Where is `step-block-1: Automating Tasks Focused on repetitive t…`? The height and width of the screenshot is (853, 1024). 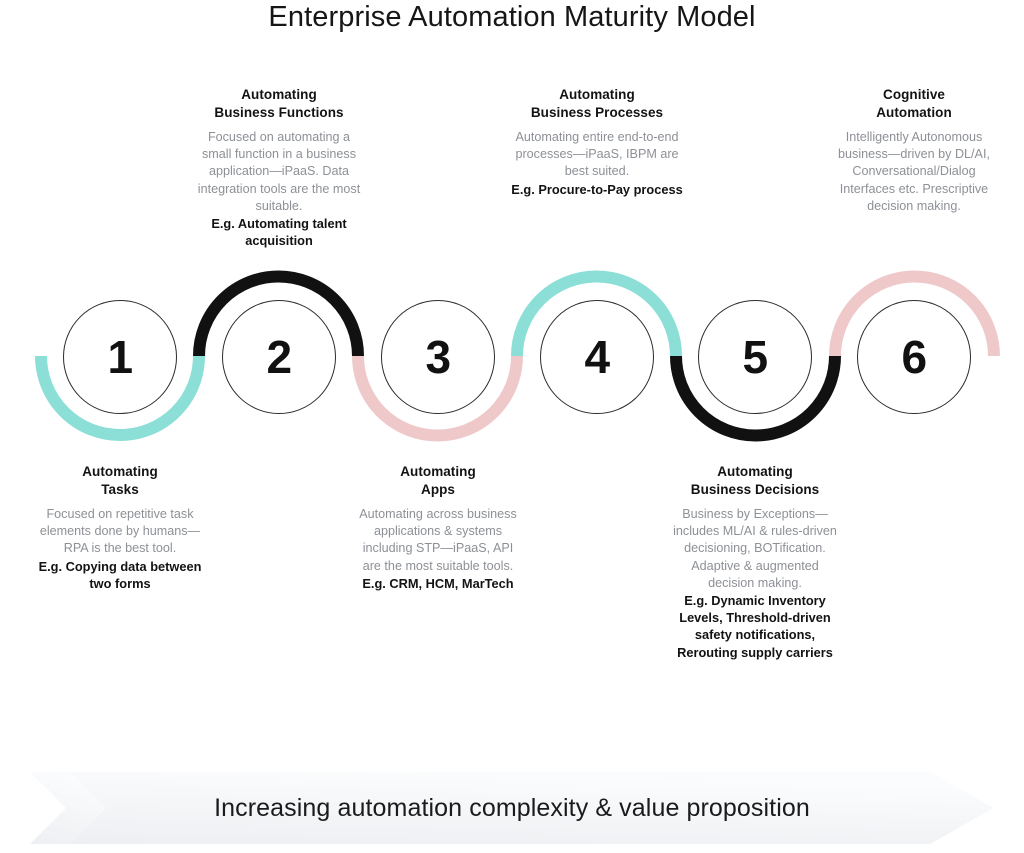
step-block-1: Automating Tasks Focused on repetitive t… is located at coordinates (120, 527).